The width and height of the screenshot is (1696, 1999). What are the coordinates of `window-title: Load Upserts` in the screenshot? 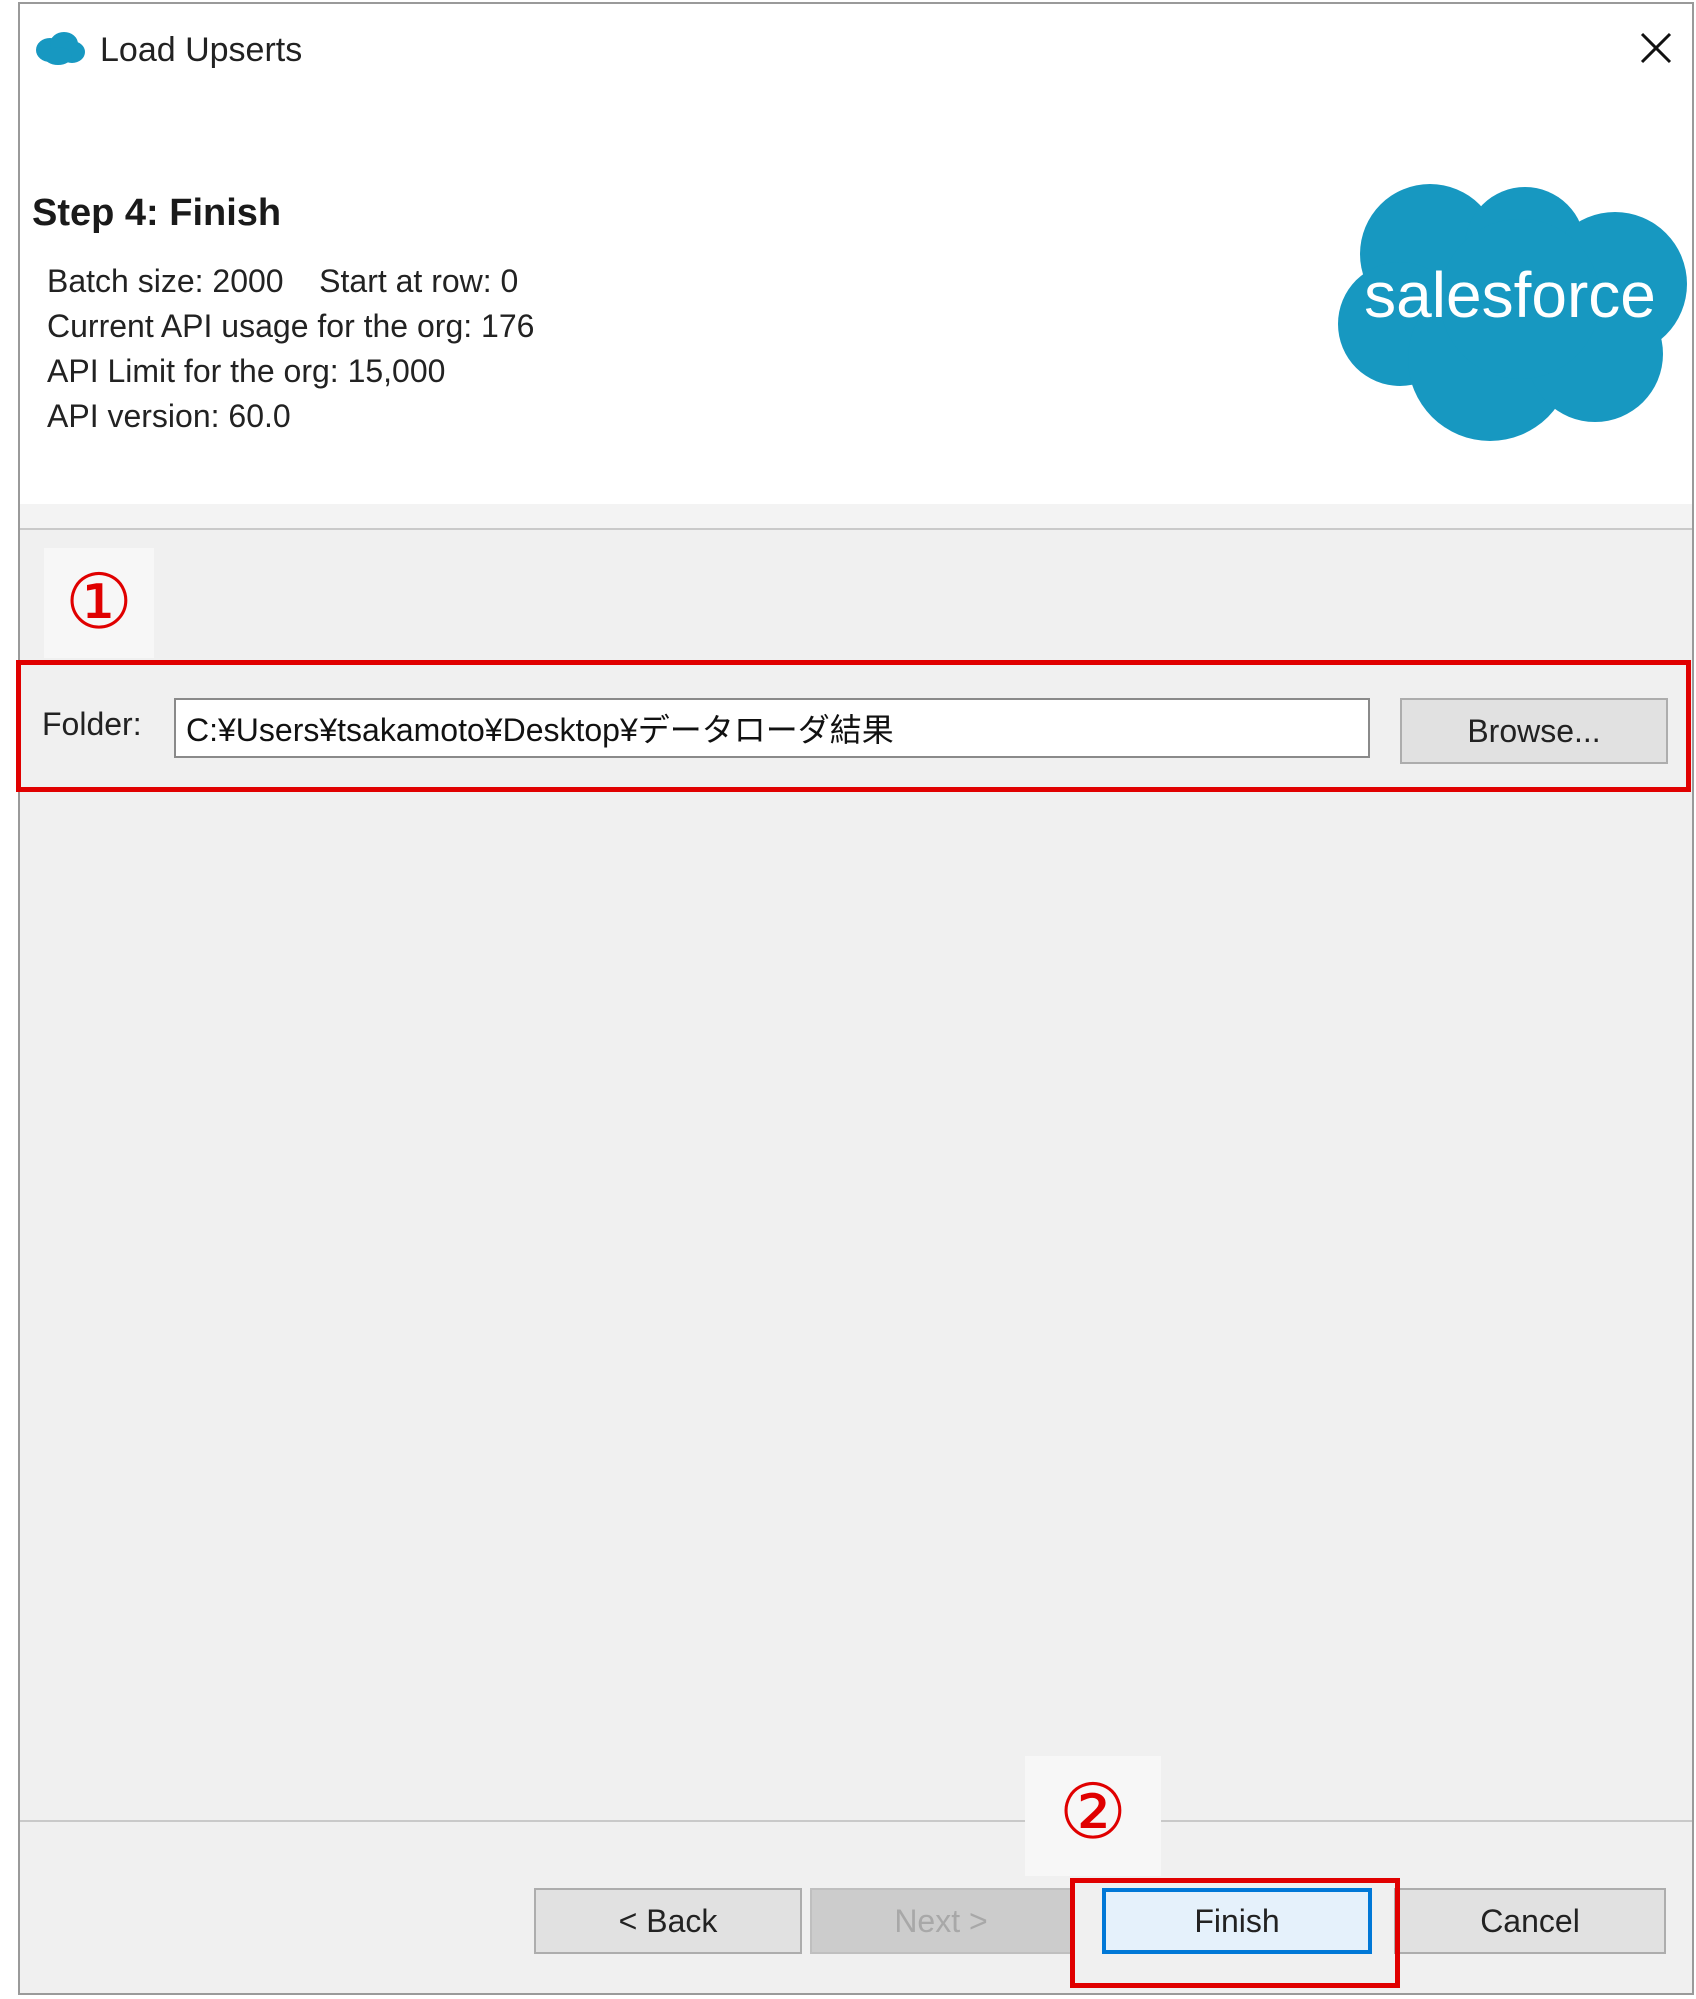 It's located at (201, 50).